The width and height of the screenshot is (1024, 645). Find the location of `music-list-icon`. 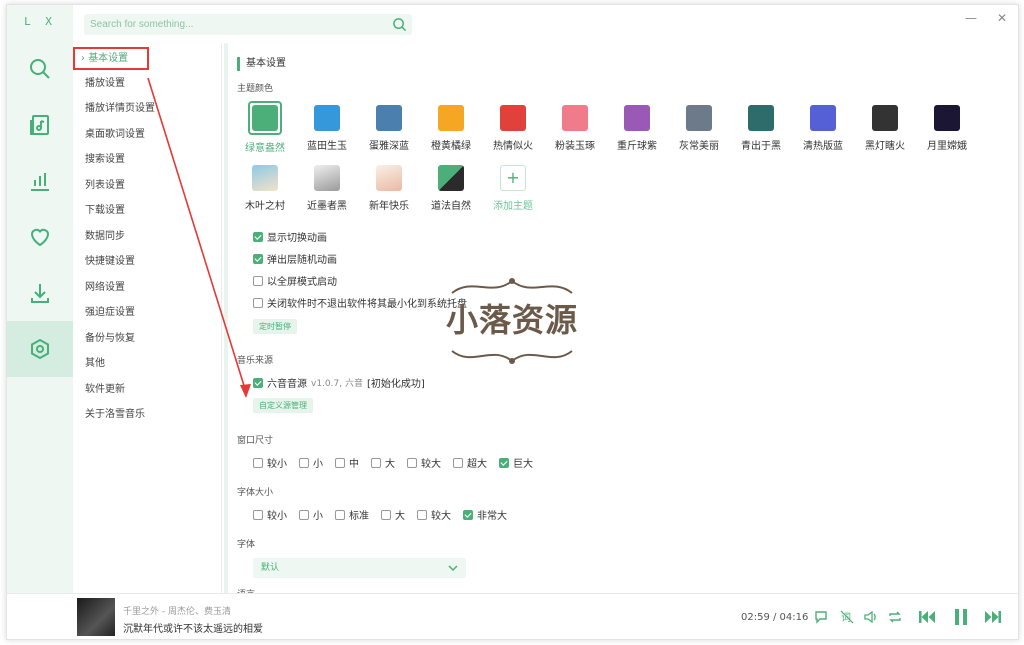

music-list-icon is located at coordinates (39, 125).